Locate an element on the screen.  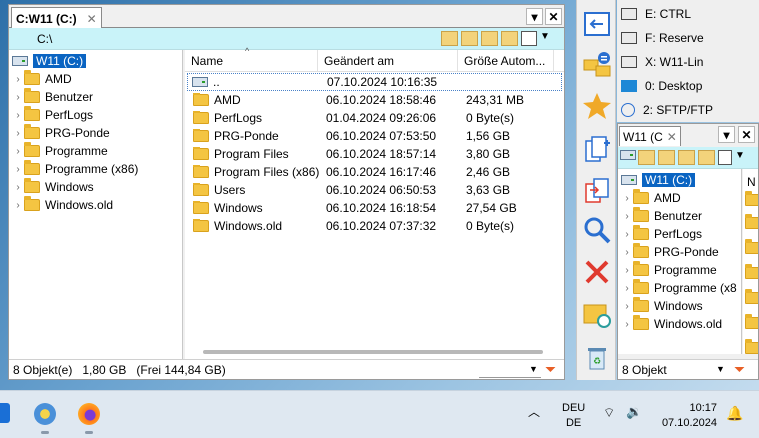
delete-button is located at coordinates (597, 272).